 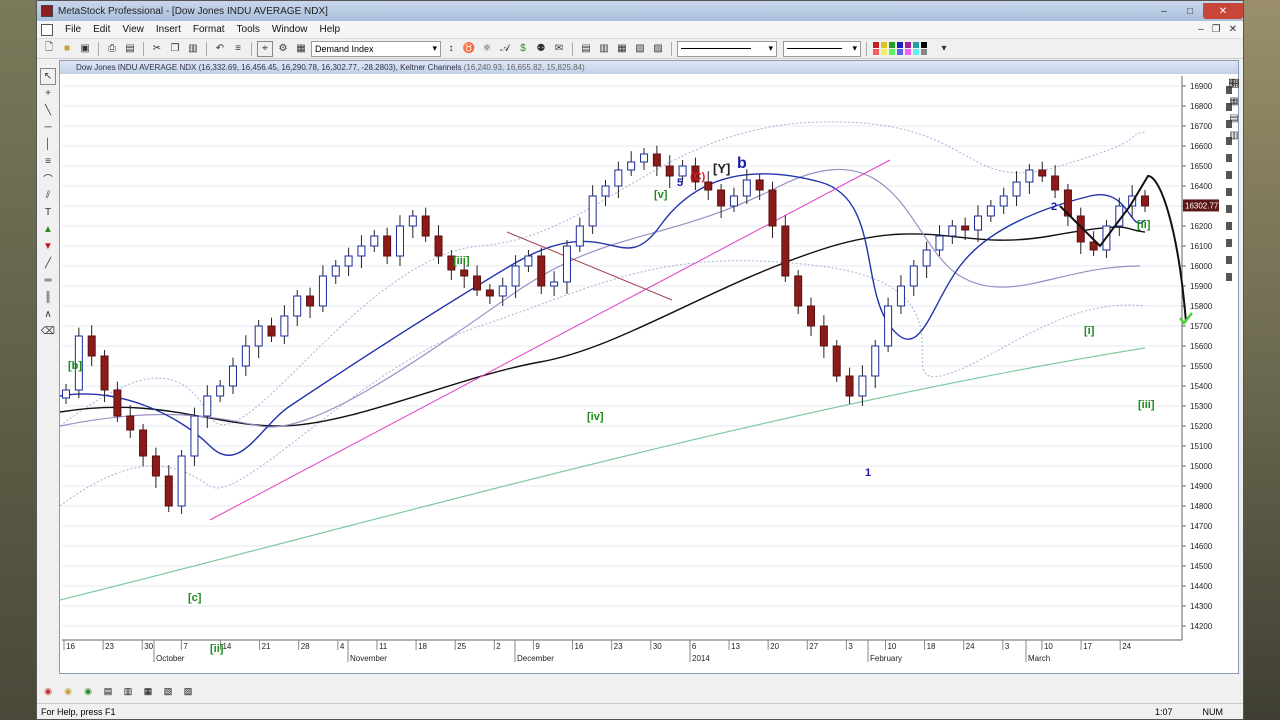 I want to click on x-month-label: November, so click(x=368, y=658).